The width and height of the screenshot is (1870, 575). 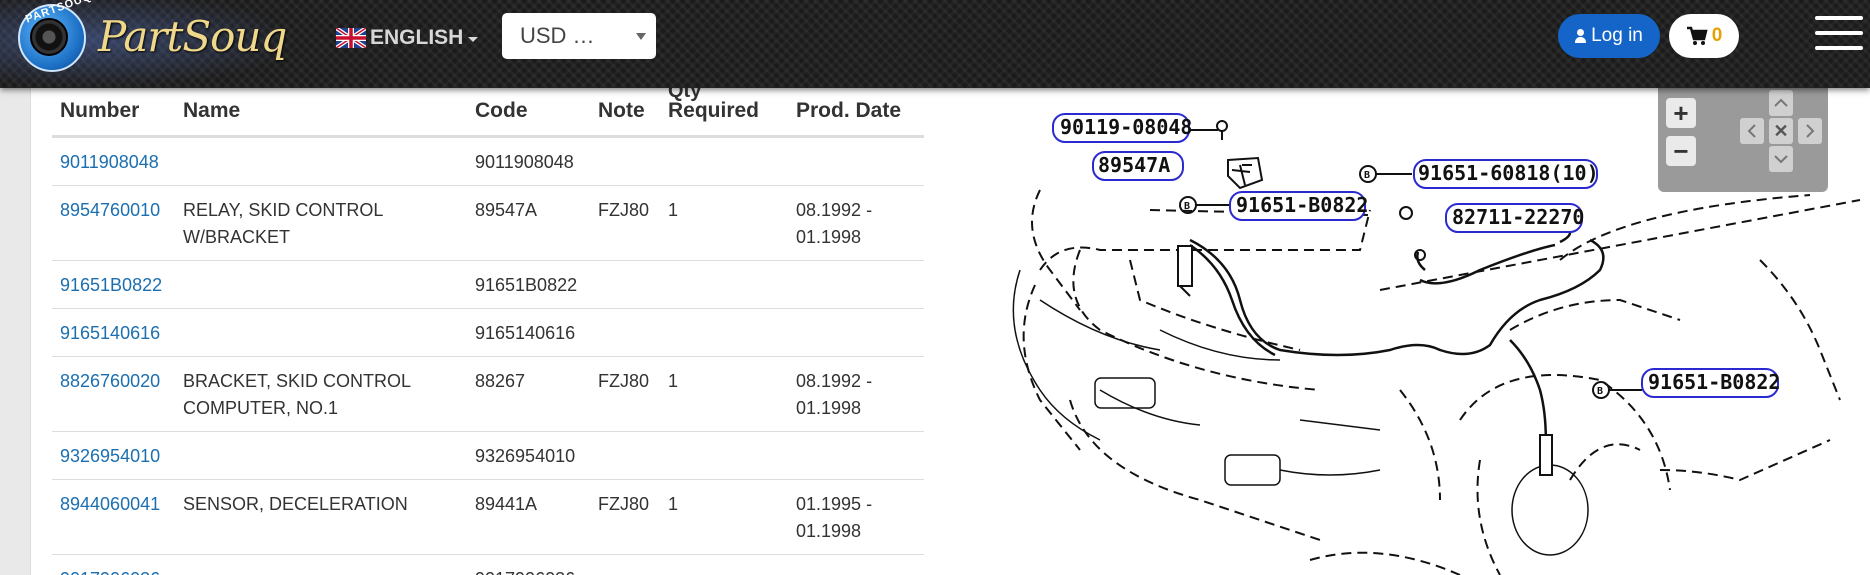 I want to click on part-code: 89547A, so click(x=528, y=223).